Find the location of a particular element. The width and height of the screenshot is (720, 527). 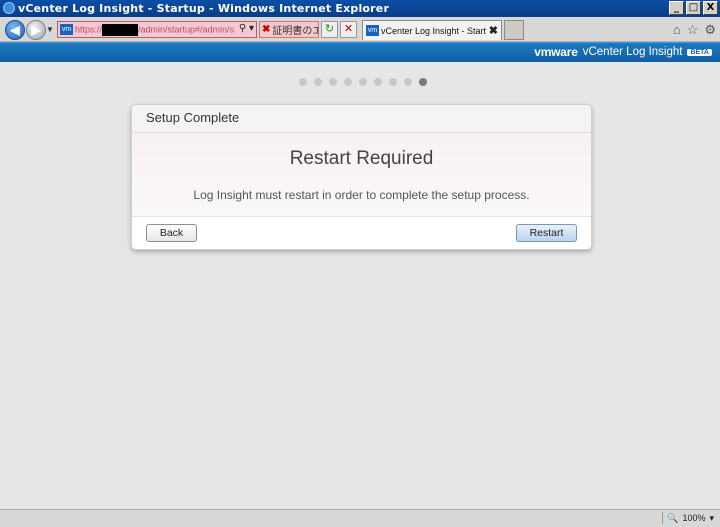

back-arrow-icon: ◀ is located at coordinates (15, 30).